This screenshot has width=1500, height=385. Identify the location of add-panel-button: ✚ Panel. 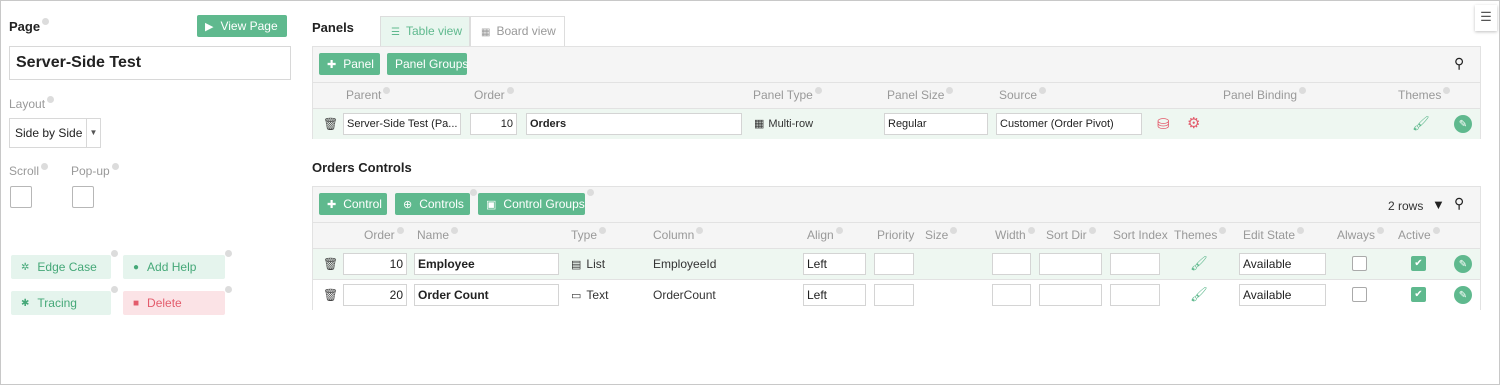
(349, 64).